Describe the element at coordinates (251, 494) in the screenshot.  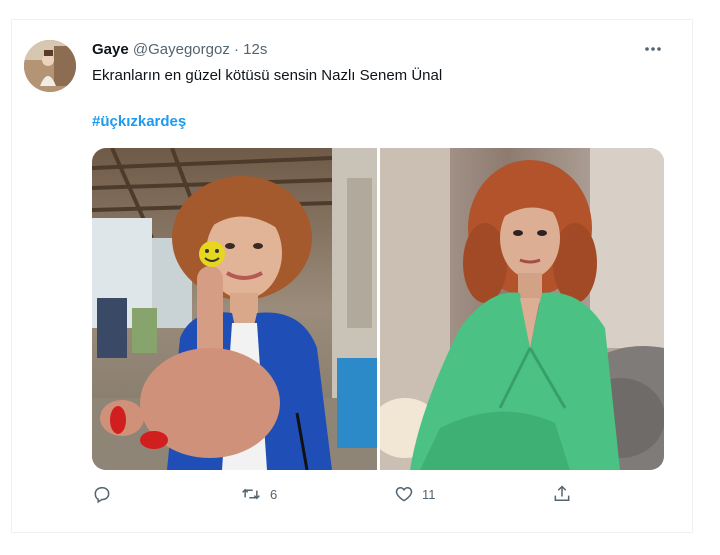
I see `retweet-icon` at that location.